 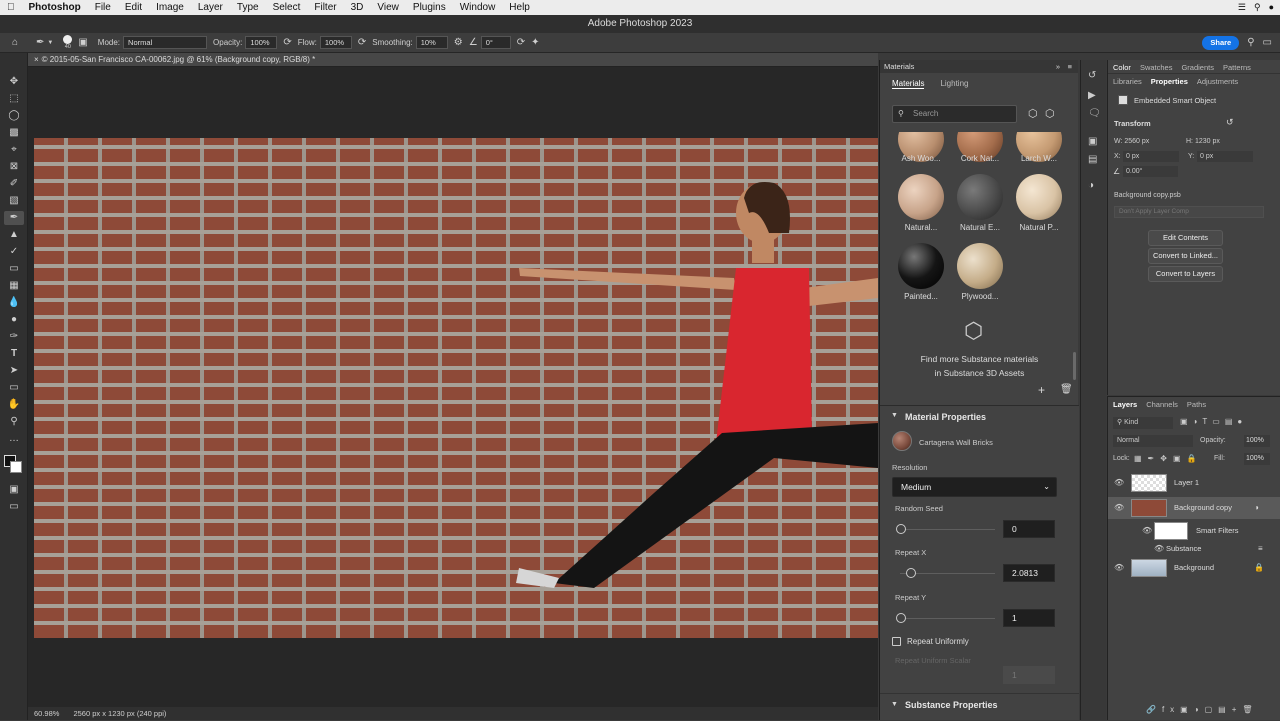 What do you see at coordinates (261, 42) in the screenshot?
I see `opacity-field: 100%` at bounding box center [261, 42].